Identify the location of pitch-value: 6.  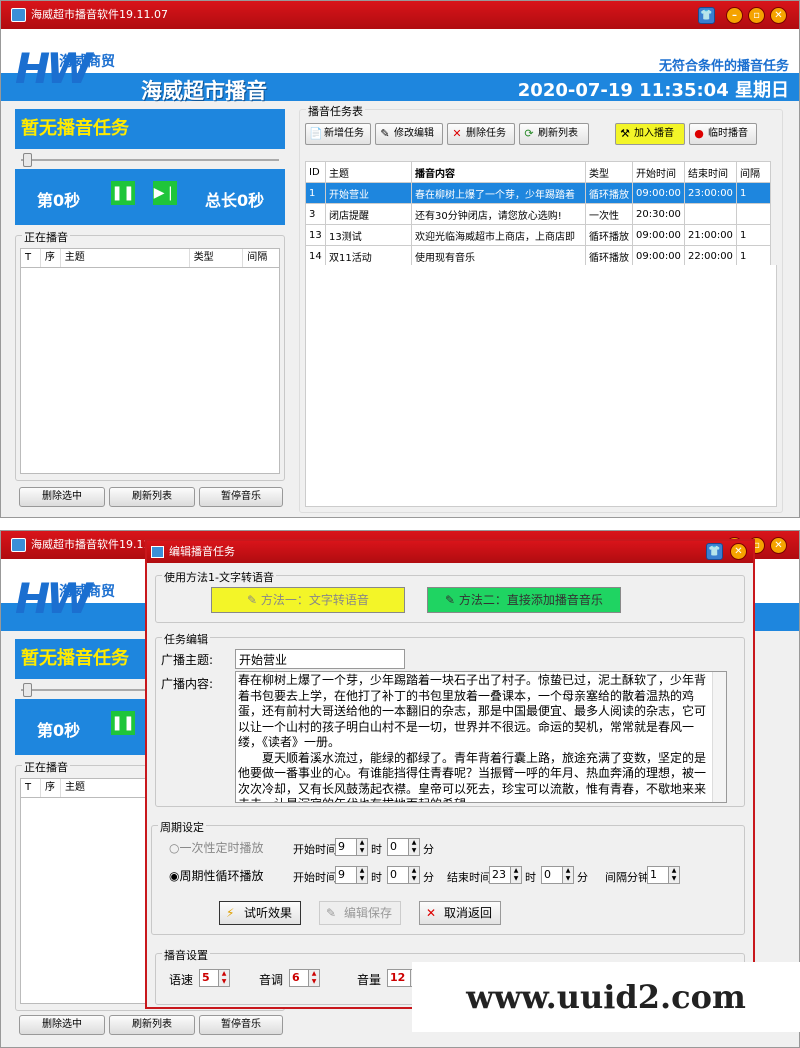
(296, 977).